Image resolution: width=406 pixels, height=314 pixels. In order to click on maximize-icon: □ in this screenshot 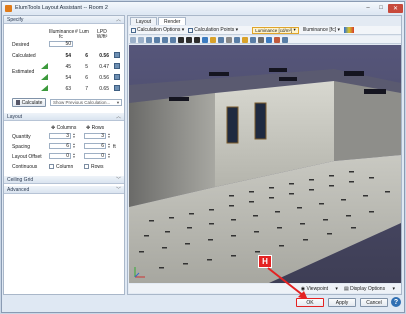, I will do `click(381, 8)`.